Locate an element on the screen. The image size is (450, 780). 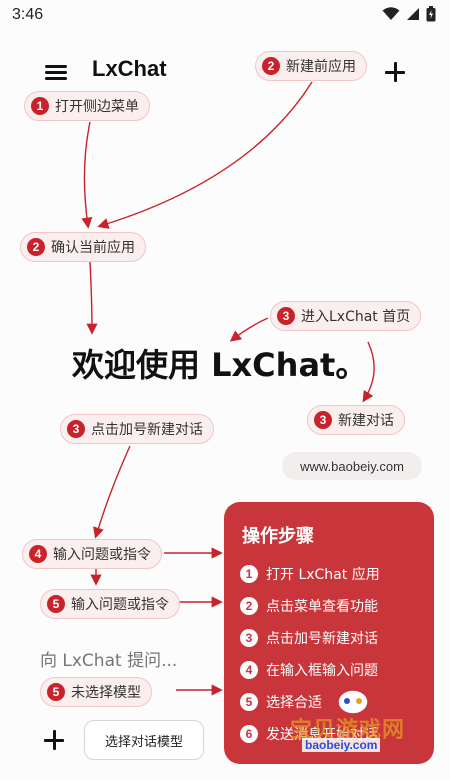
callout-plus-new-chat: 3 点击加号新建对话 is located at coordinates (137, 429).